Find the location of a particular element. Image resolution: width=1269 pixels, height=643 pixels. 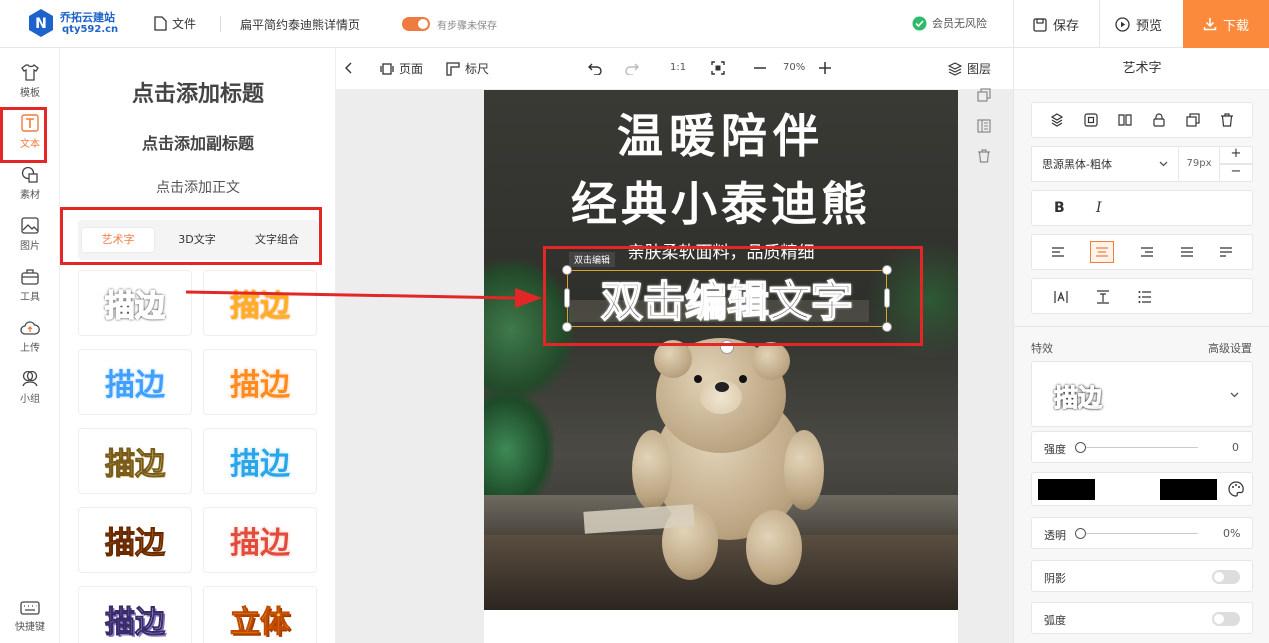

nav-template-label: 模板 is located at coordinates (30, 93).